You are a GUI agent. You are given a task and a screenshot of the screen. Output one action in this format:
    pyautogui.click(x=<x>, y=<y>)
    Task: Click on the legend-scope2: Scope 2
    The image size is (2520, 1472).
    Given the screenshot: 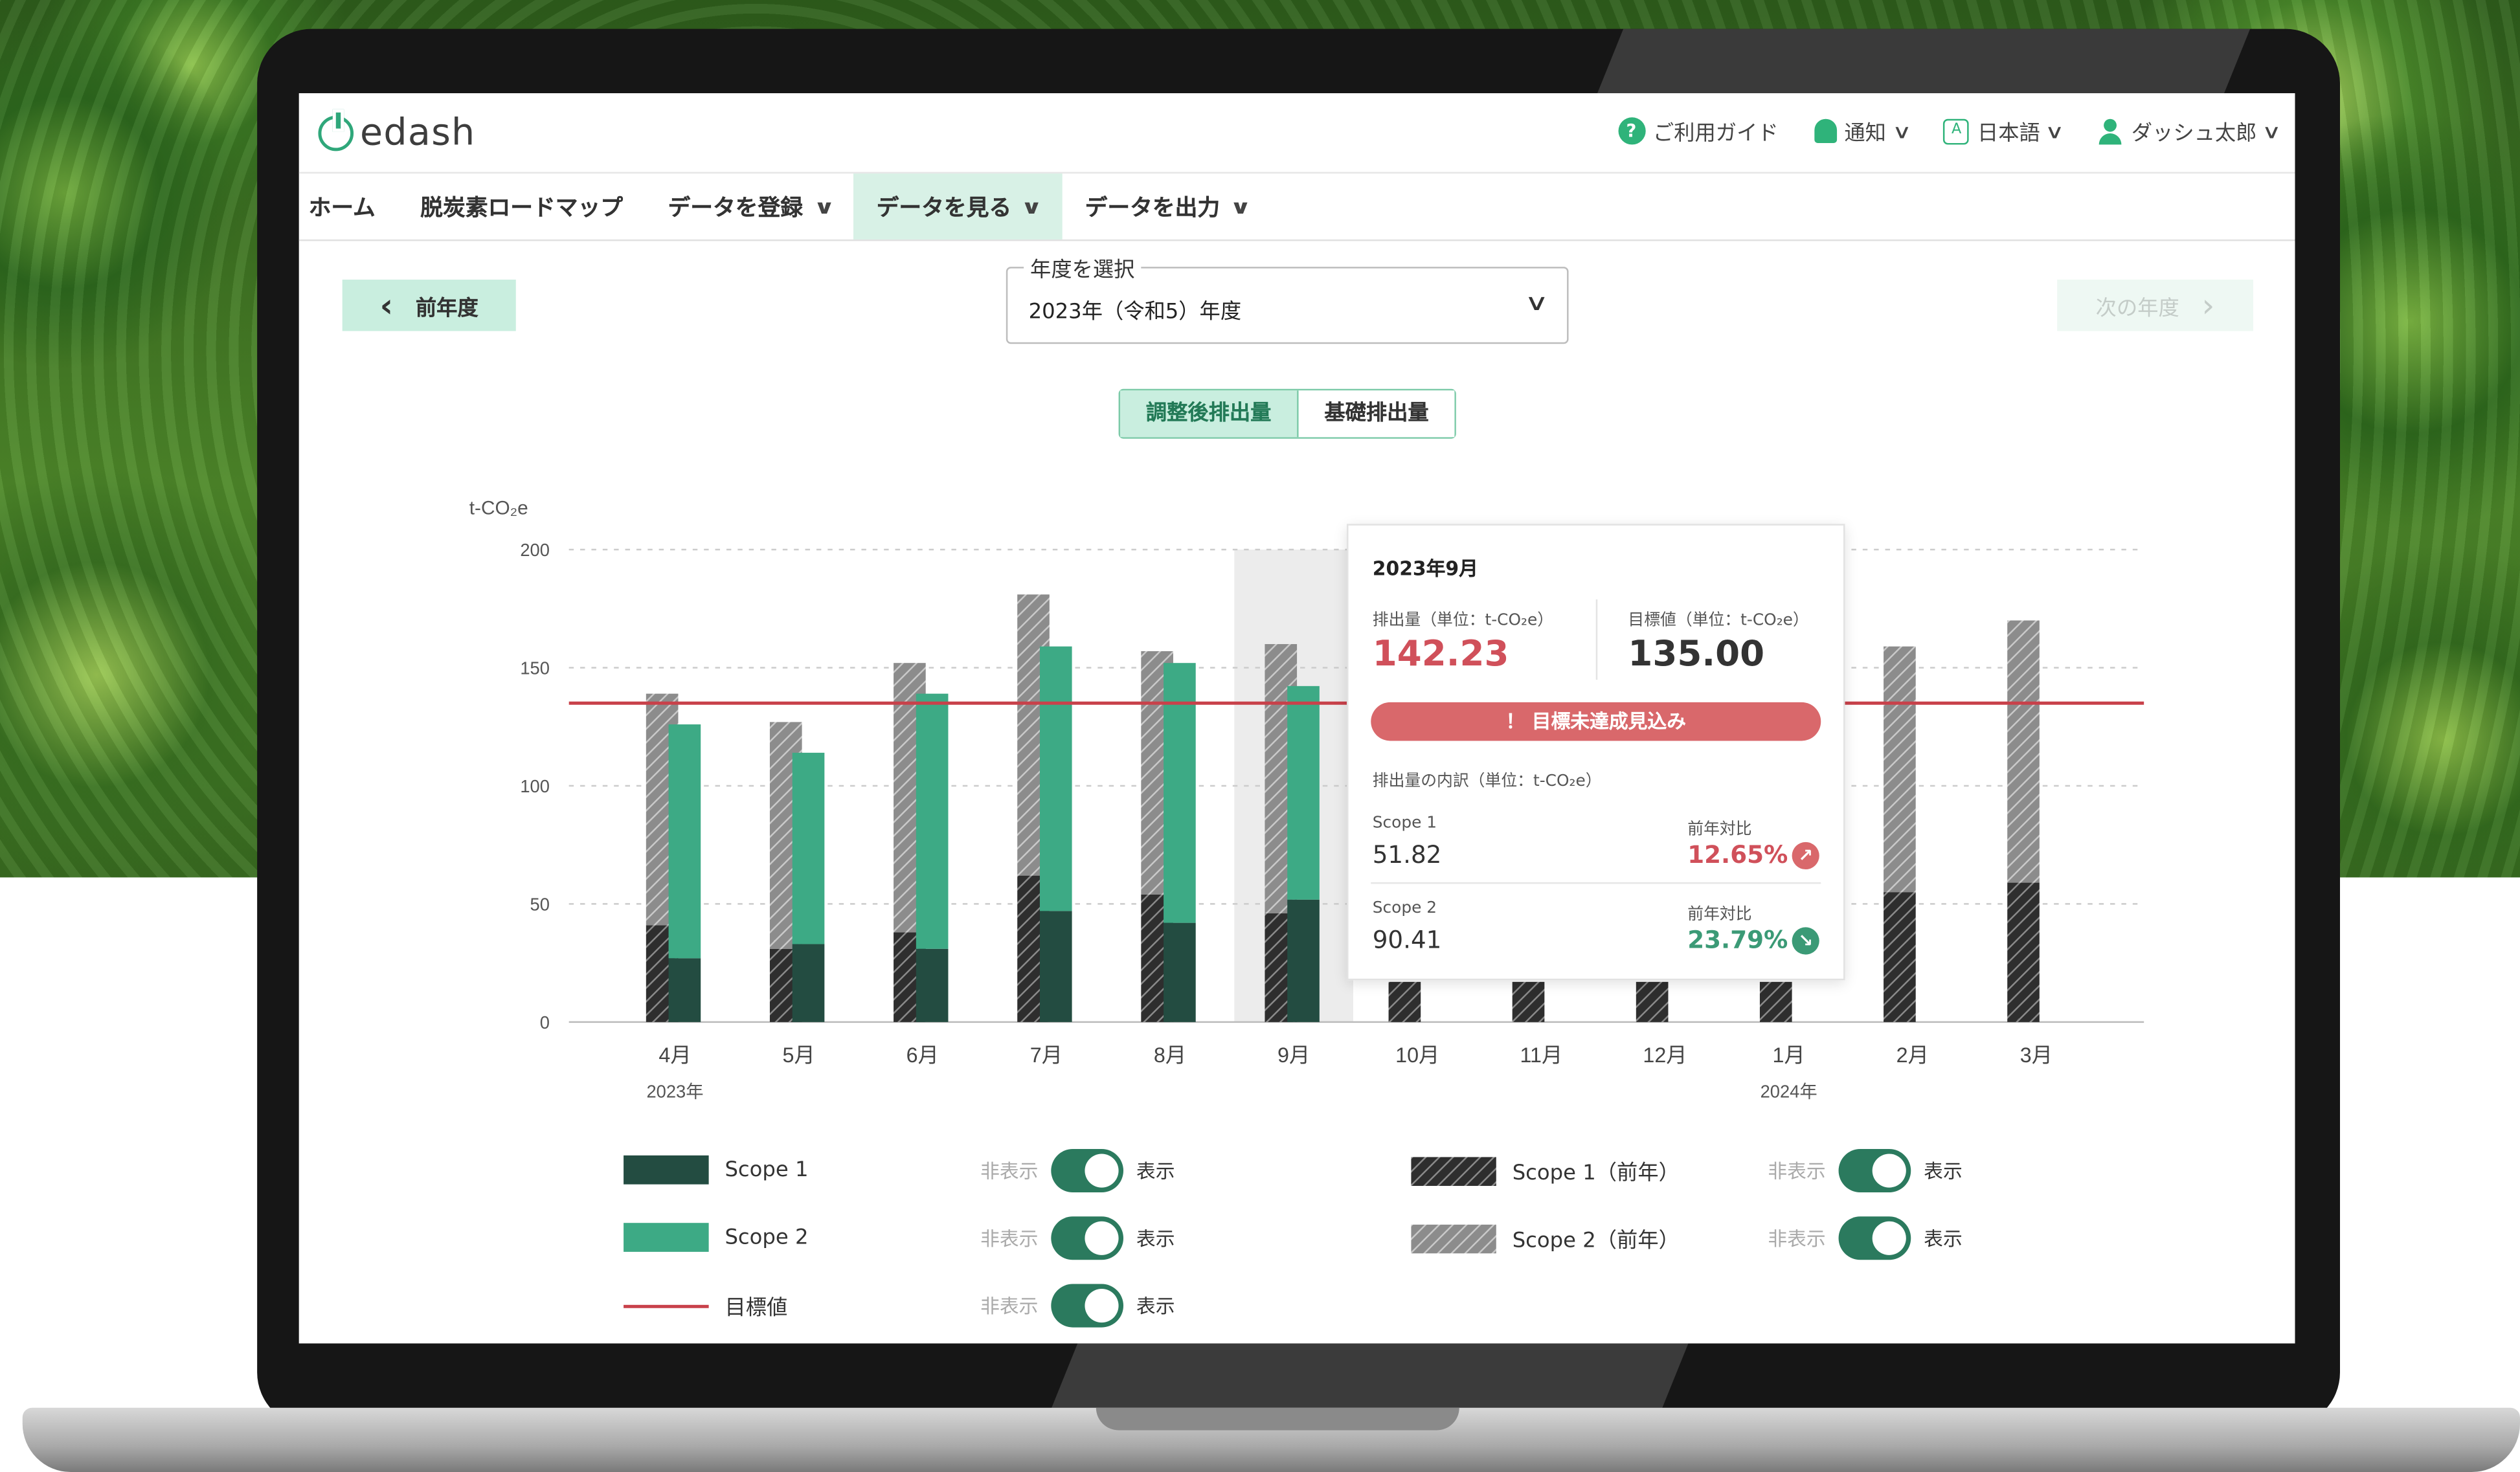 What is the action you would take?
    pyautogui.click(x=716, y=1237)
    